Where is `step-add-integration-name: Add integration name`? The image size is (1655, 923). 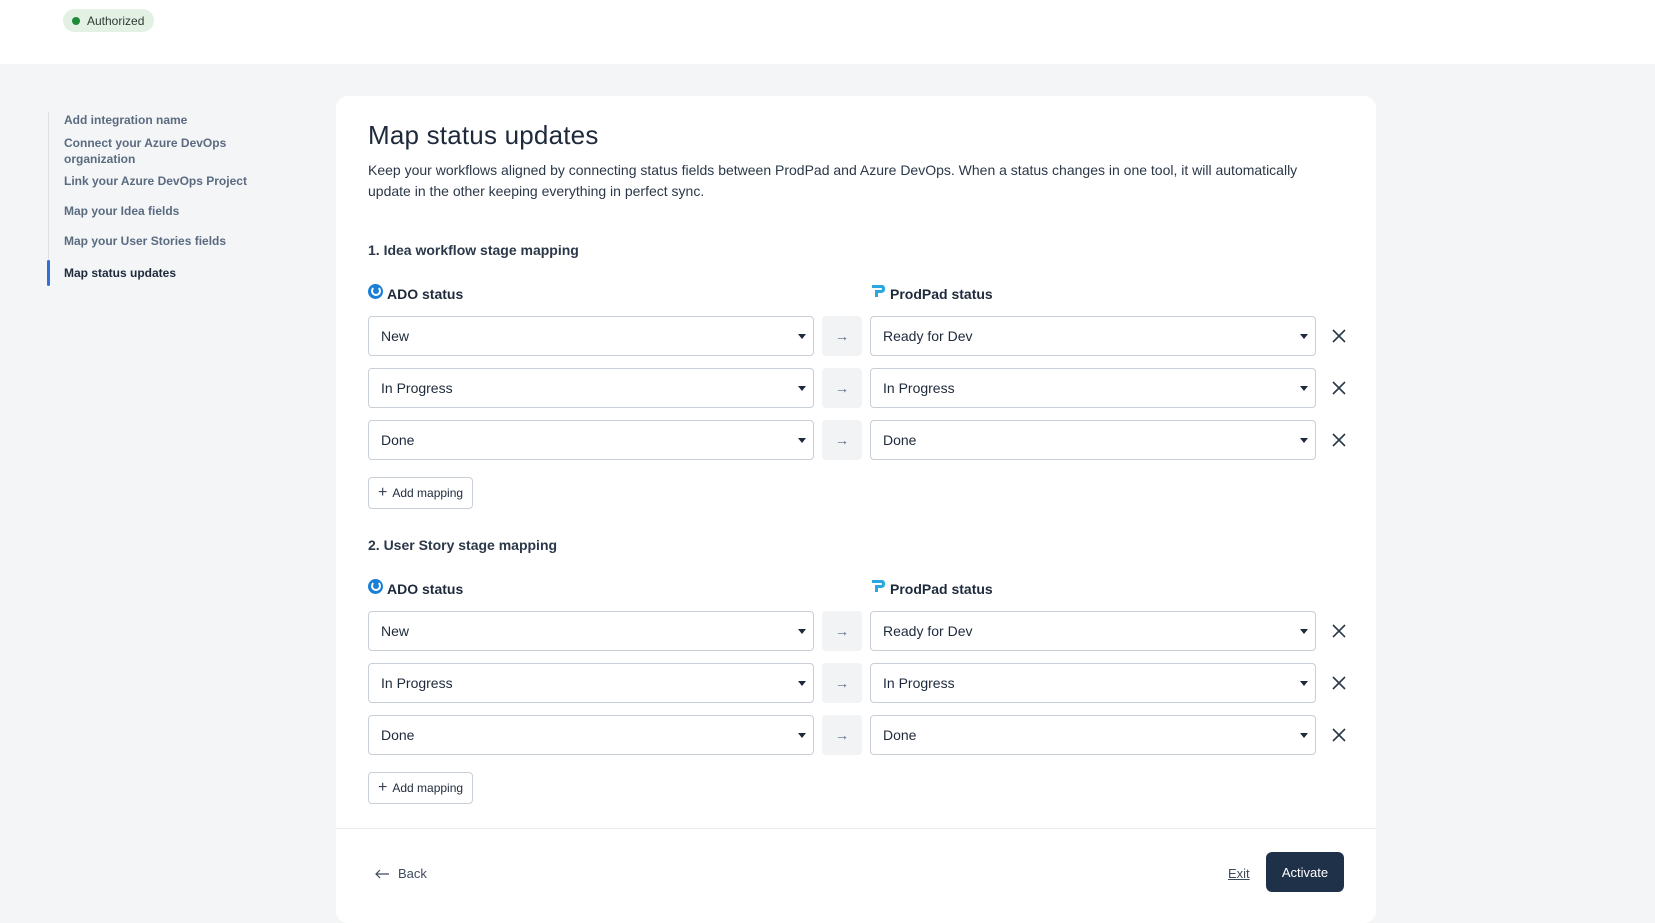 step-add-integration-name: Add integration name is located at coordinates (161, 123).